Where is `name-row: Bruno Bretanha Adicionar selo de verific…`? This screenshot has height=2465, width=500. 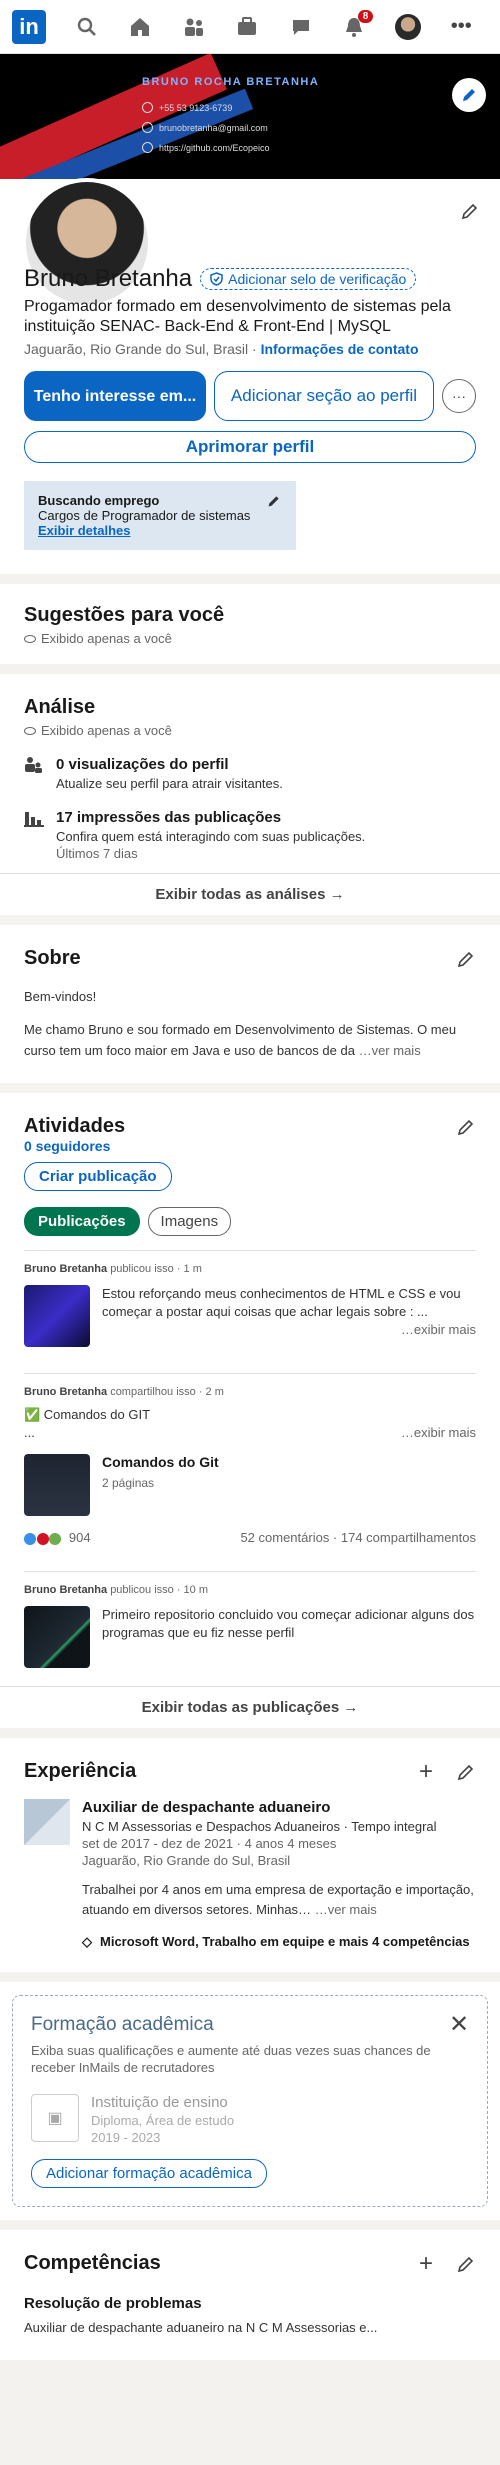
name-row: Bruno Bretanha Adicionar selo de verific… is located at coordinates (250, 279).